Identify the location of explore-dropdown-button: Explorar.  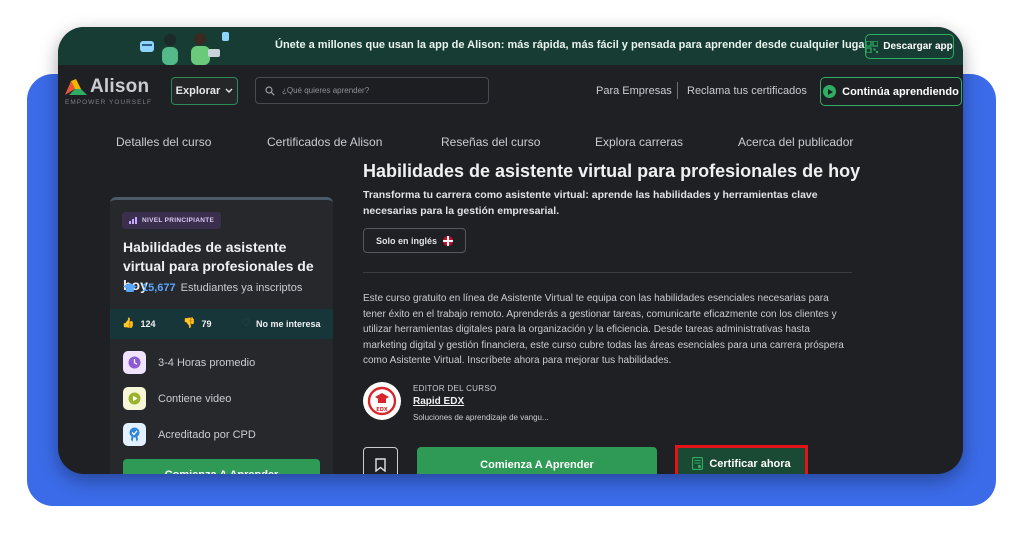
(204, 91).